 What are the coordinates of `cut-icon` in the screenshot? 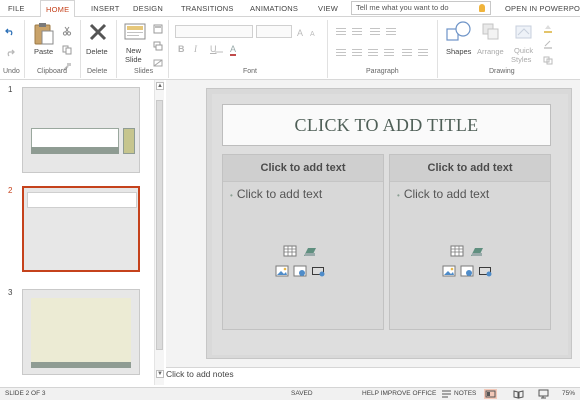 It's located at (67, 31).